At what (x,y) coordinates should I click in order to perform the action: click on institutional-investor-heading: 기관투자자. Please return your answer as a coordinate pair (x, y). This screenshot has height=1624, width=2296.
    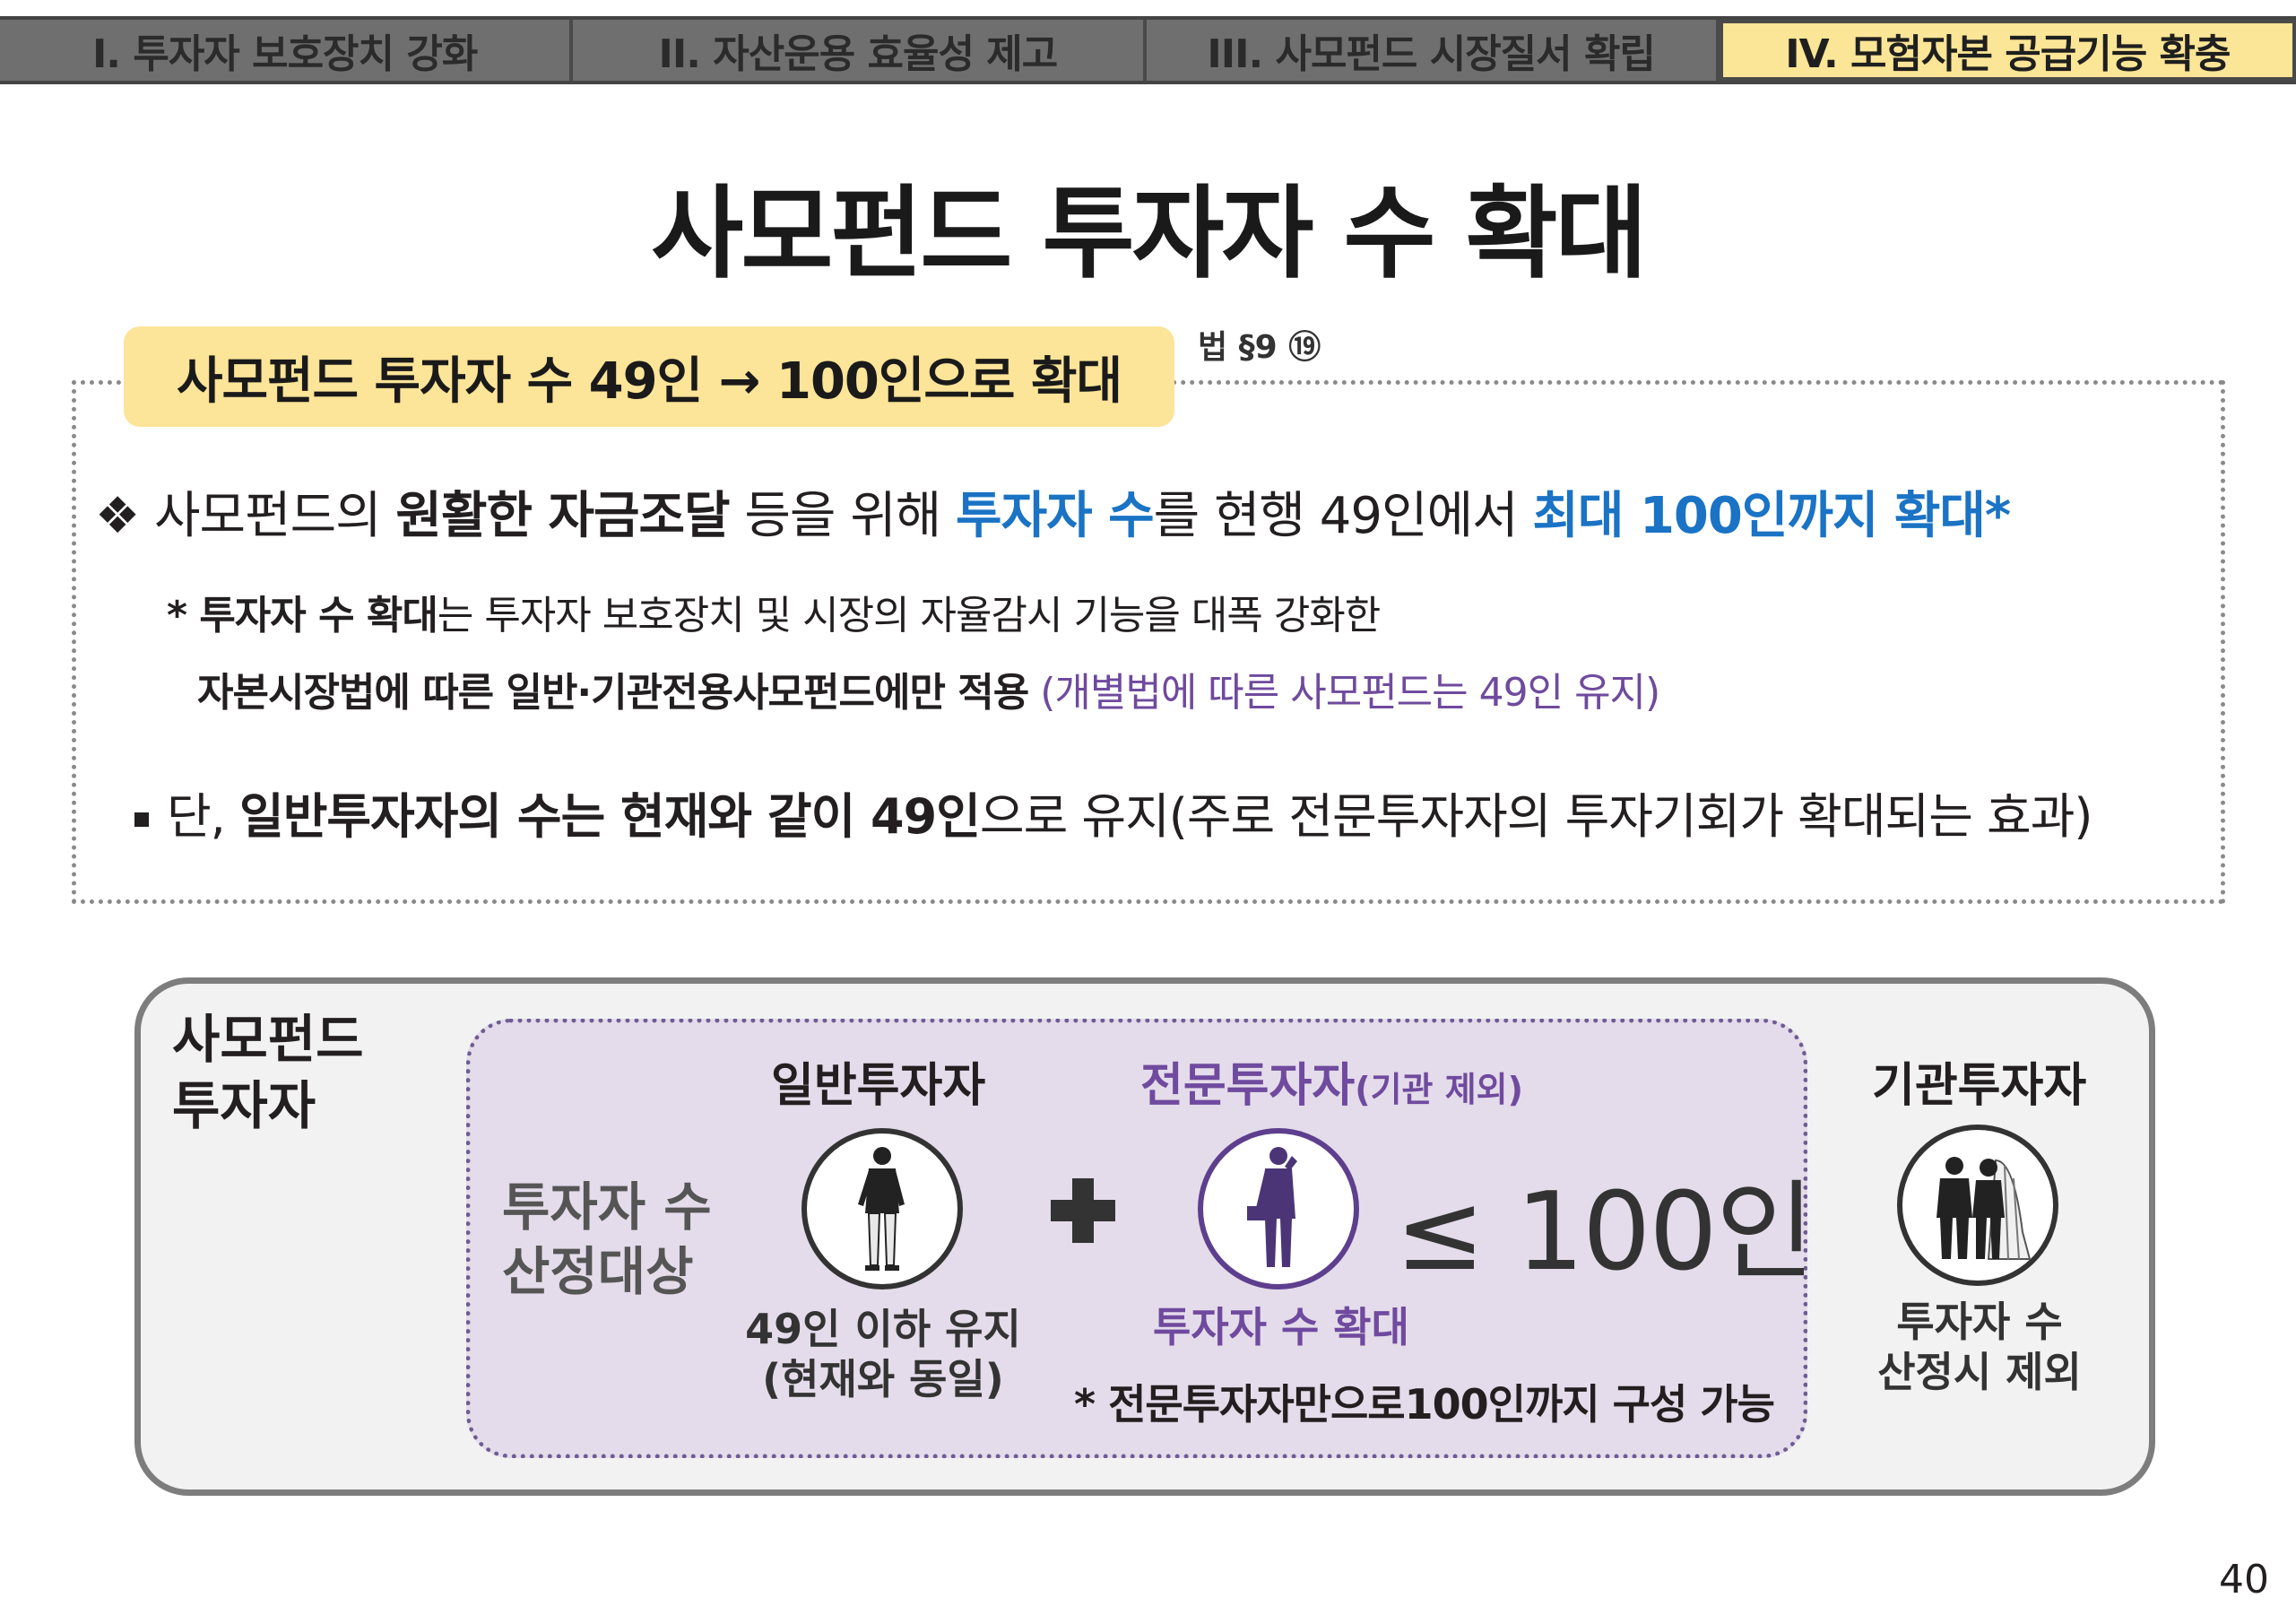
    Looking at the image, I should click on (1979, 1086).